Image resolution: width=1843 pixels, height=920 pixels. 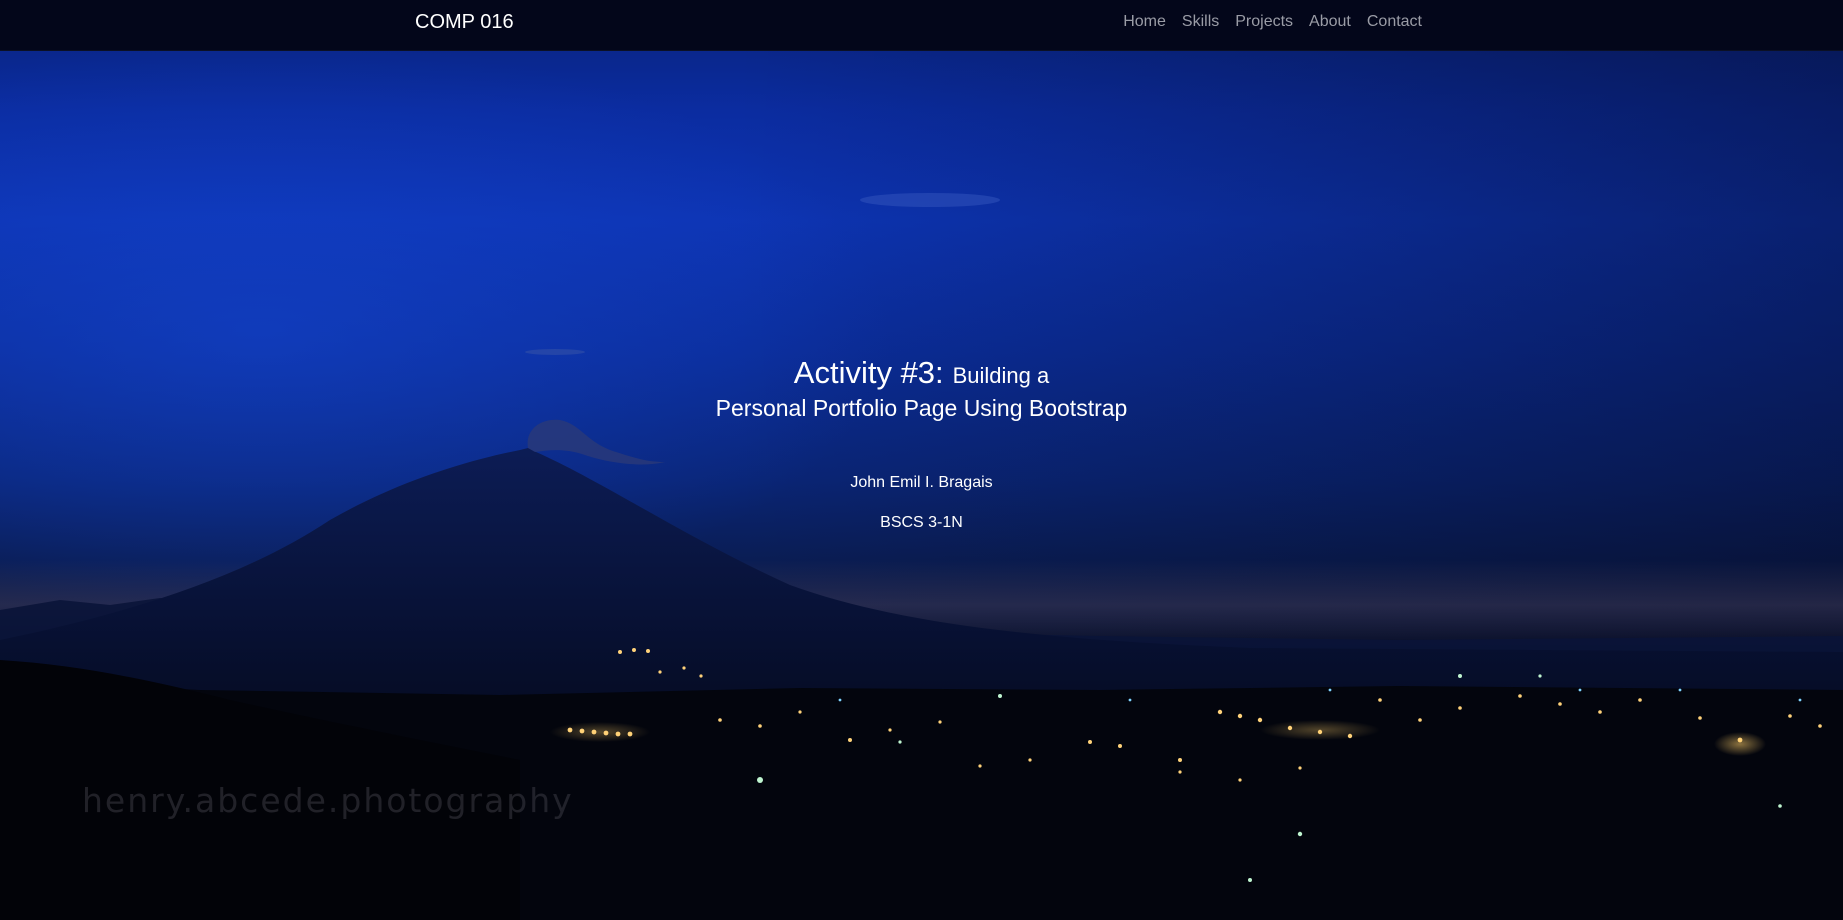 What do you see at coordinates (921, 408) in the screenshot?
I see `hero-title-line2: Personal Portfolio Page Using Bootstrap` at bounding box center [921, 408].